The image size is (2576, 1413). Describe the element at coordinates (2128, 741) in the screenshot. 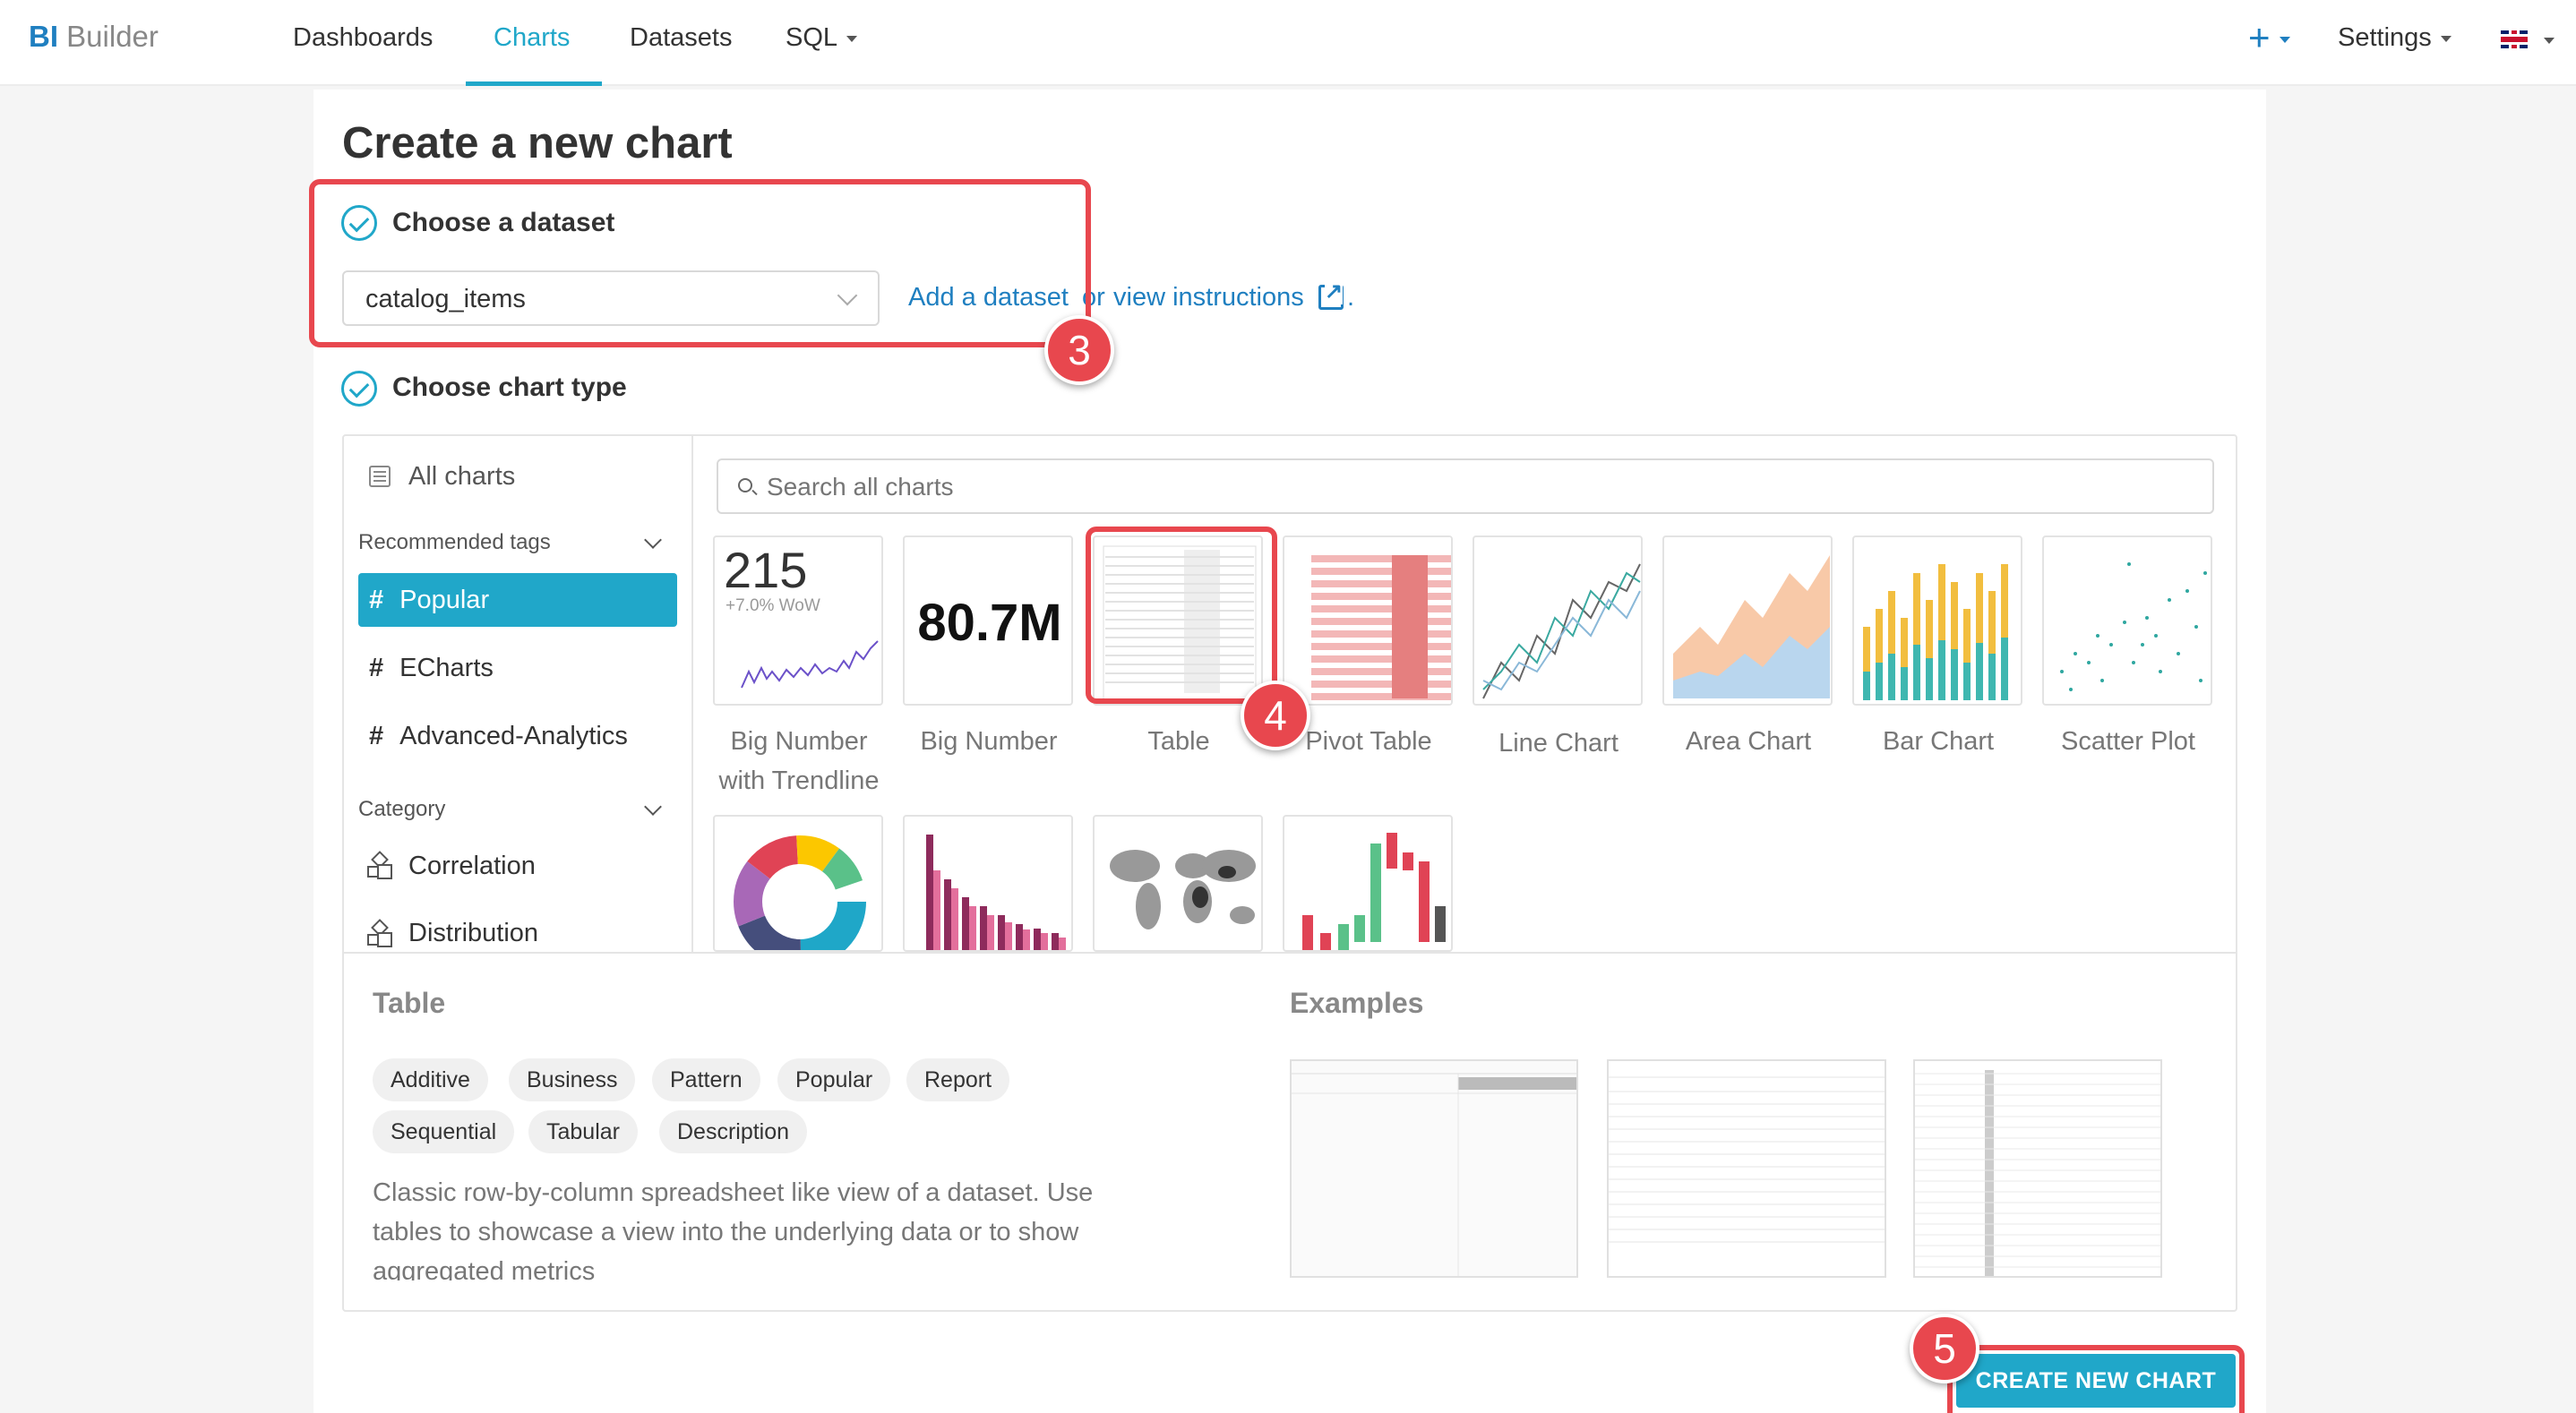

I see `chart-label-scatter-plot: Scatter Plot` at that location.